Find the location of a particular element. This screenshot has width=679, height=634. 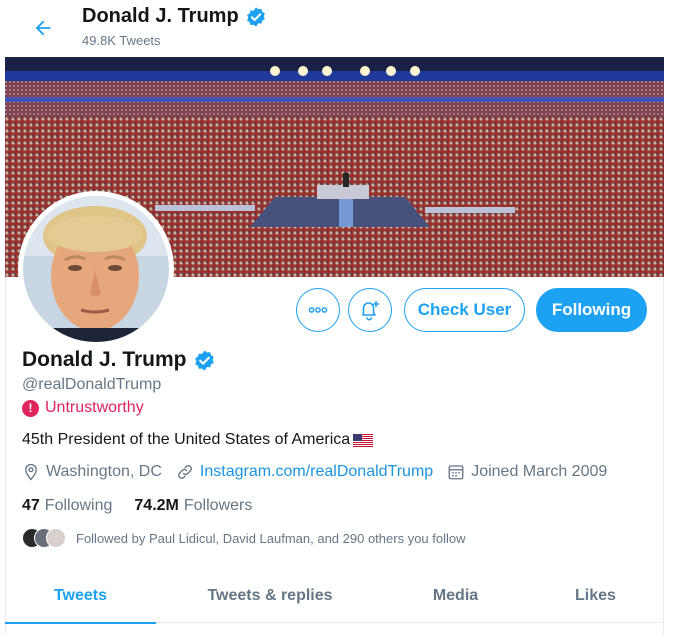

website-link: Instagram.com/realDonaldTrump is located at coordinates (316, 472).